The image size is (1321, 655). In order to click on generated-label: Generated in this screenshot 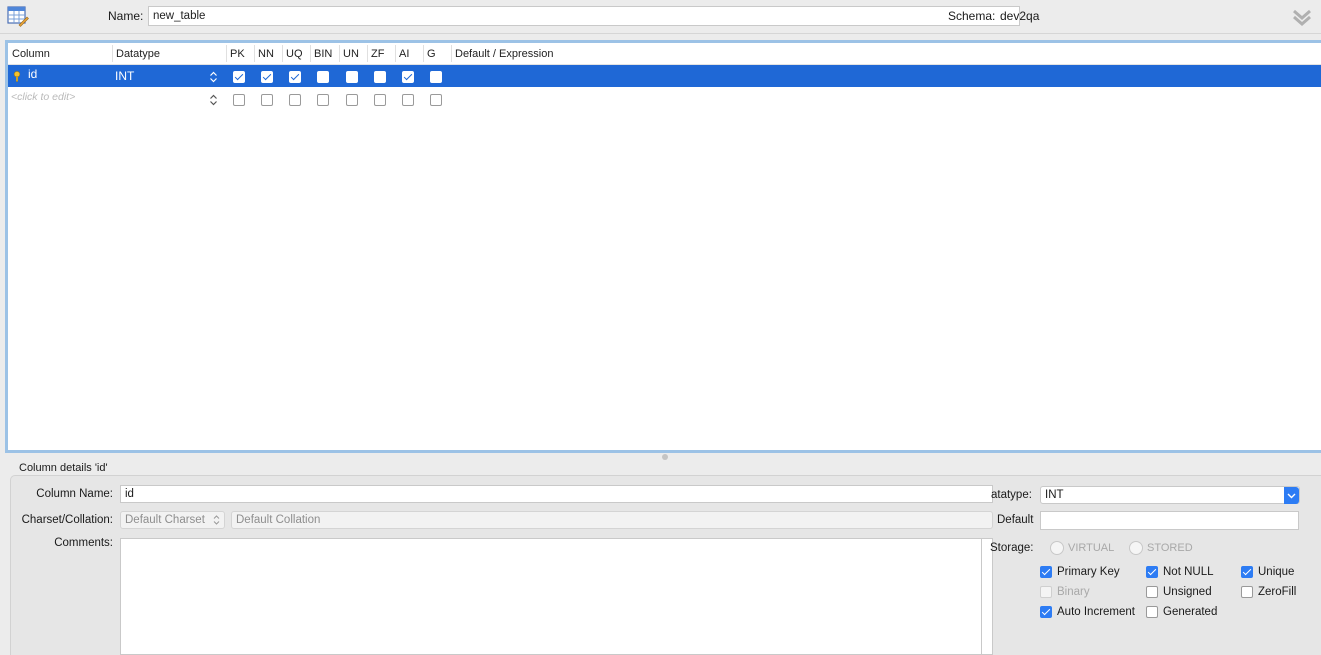, I will do `click(1190, 612)`.